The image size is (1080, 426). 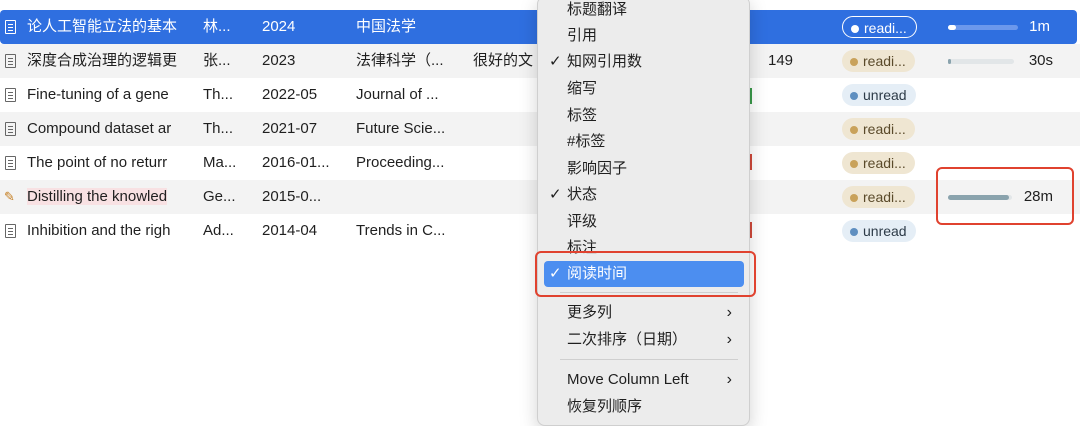 I want to click on paper-note: 很好的文, so click(x=503, y=60).